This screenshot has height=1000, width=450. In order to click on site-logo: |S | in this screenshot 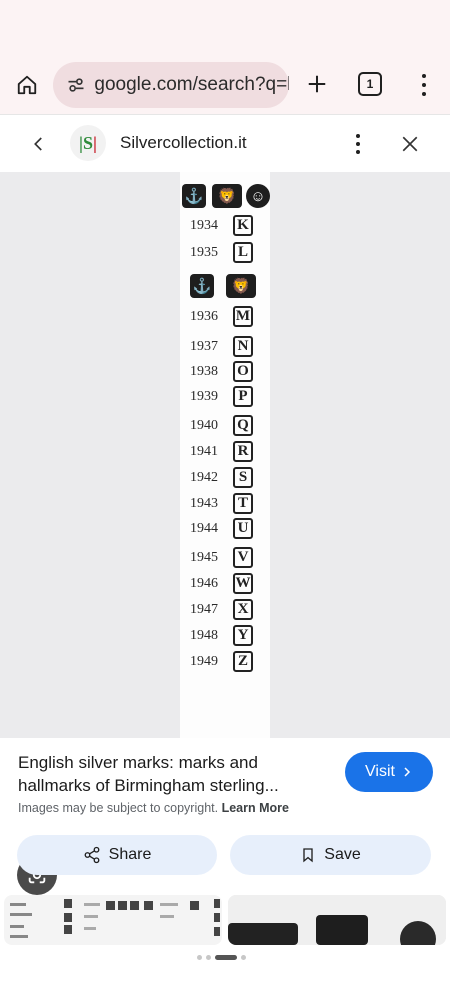, I will do `click(88, 143)`.